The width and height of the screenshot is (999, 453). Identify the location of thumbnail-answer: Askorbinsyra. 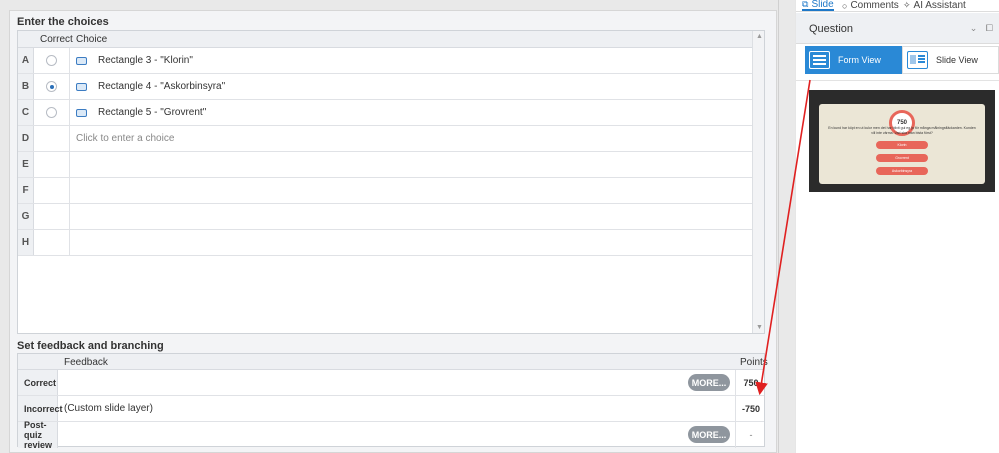
(902, 171).